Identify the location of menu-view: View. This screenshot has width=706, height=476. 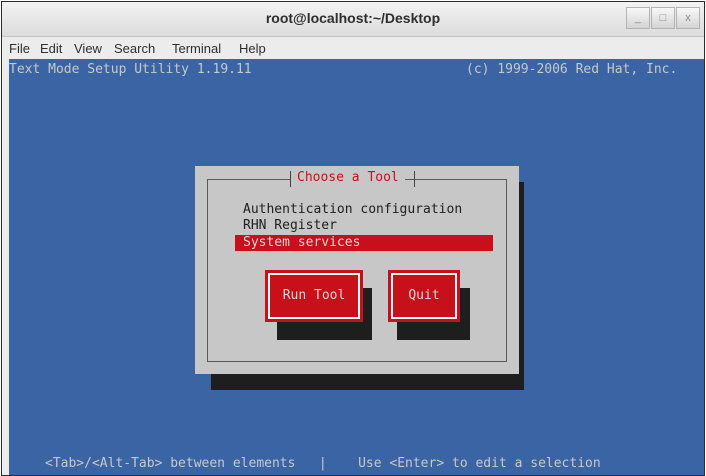
(88, 48).